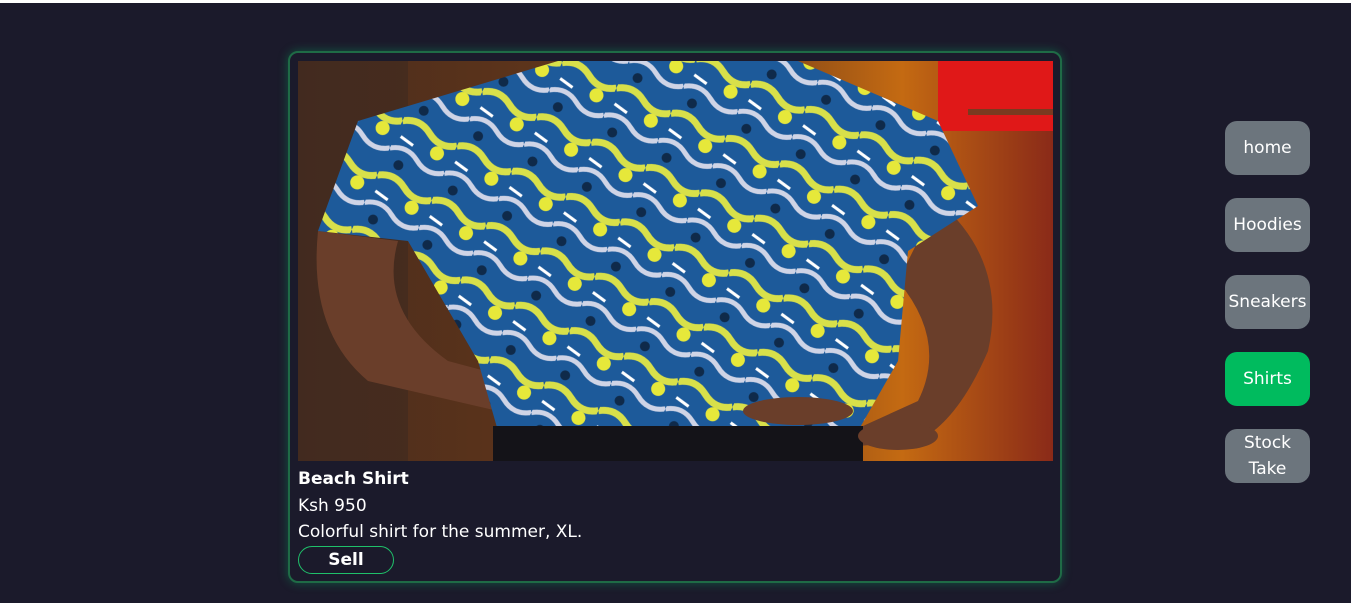 The width and height of the screenshot is (1351, 603). What do you see at coordinates (1267, 302) in the screenshot?
I see `nav-sneakers-button: Sneakers` at bounding box center [1267, 302].